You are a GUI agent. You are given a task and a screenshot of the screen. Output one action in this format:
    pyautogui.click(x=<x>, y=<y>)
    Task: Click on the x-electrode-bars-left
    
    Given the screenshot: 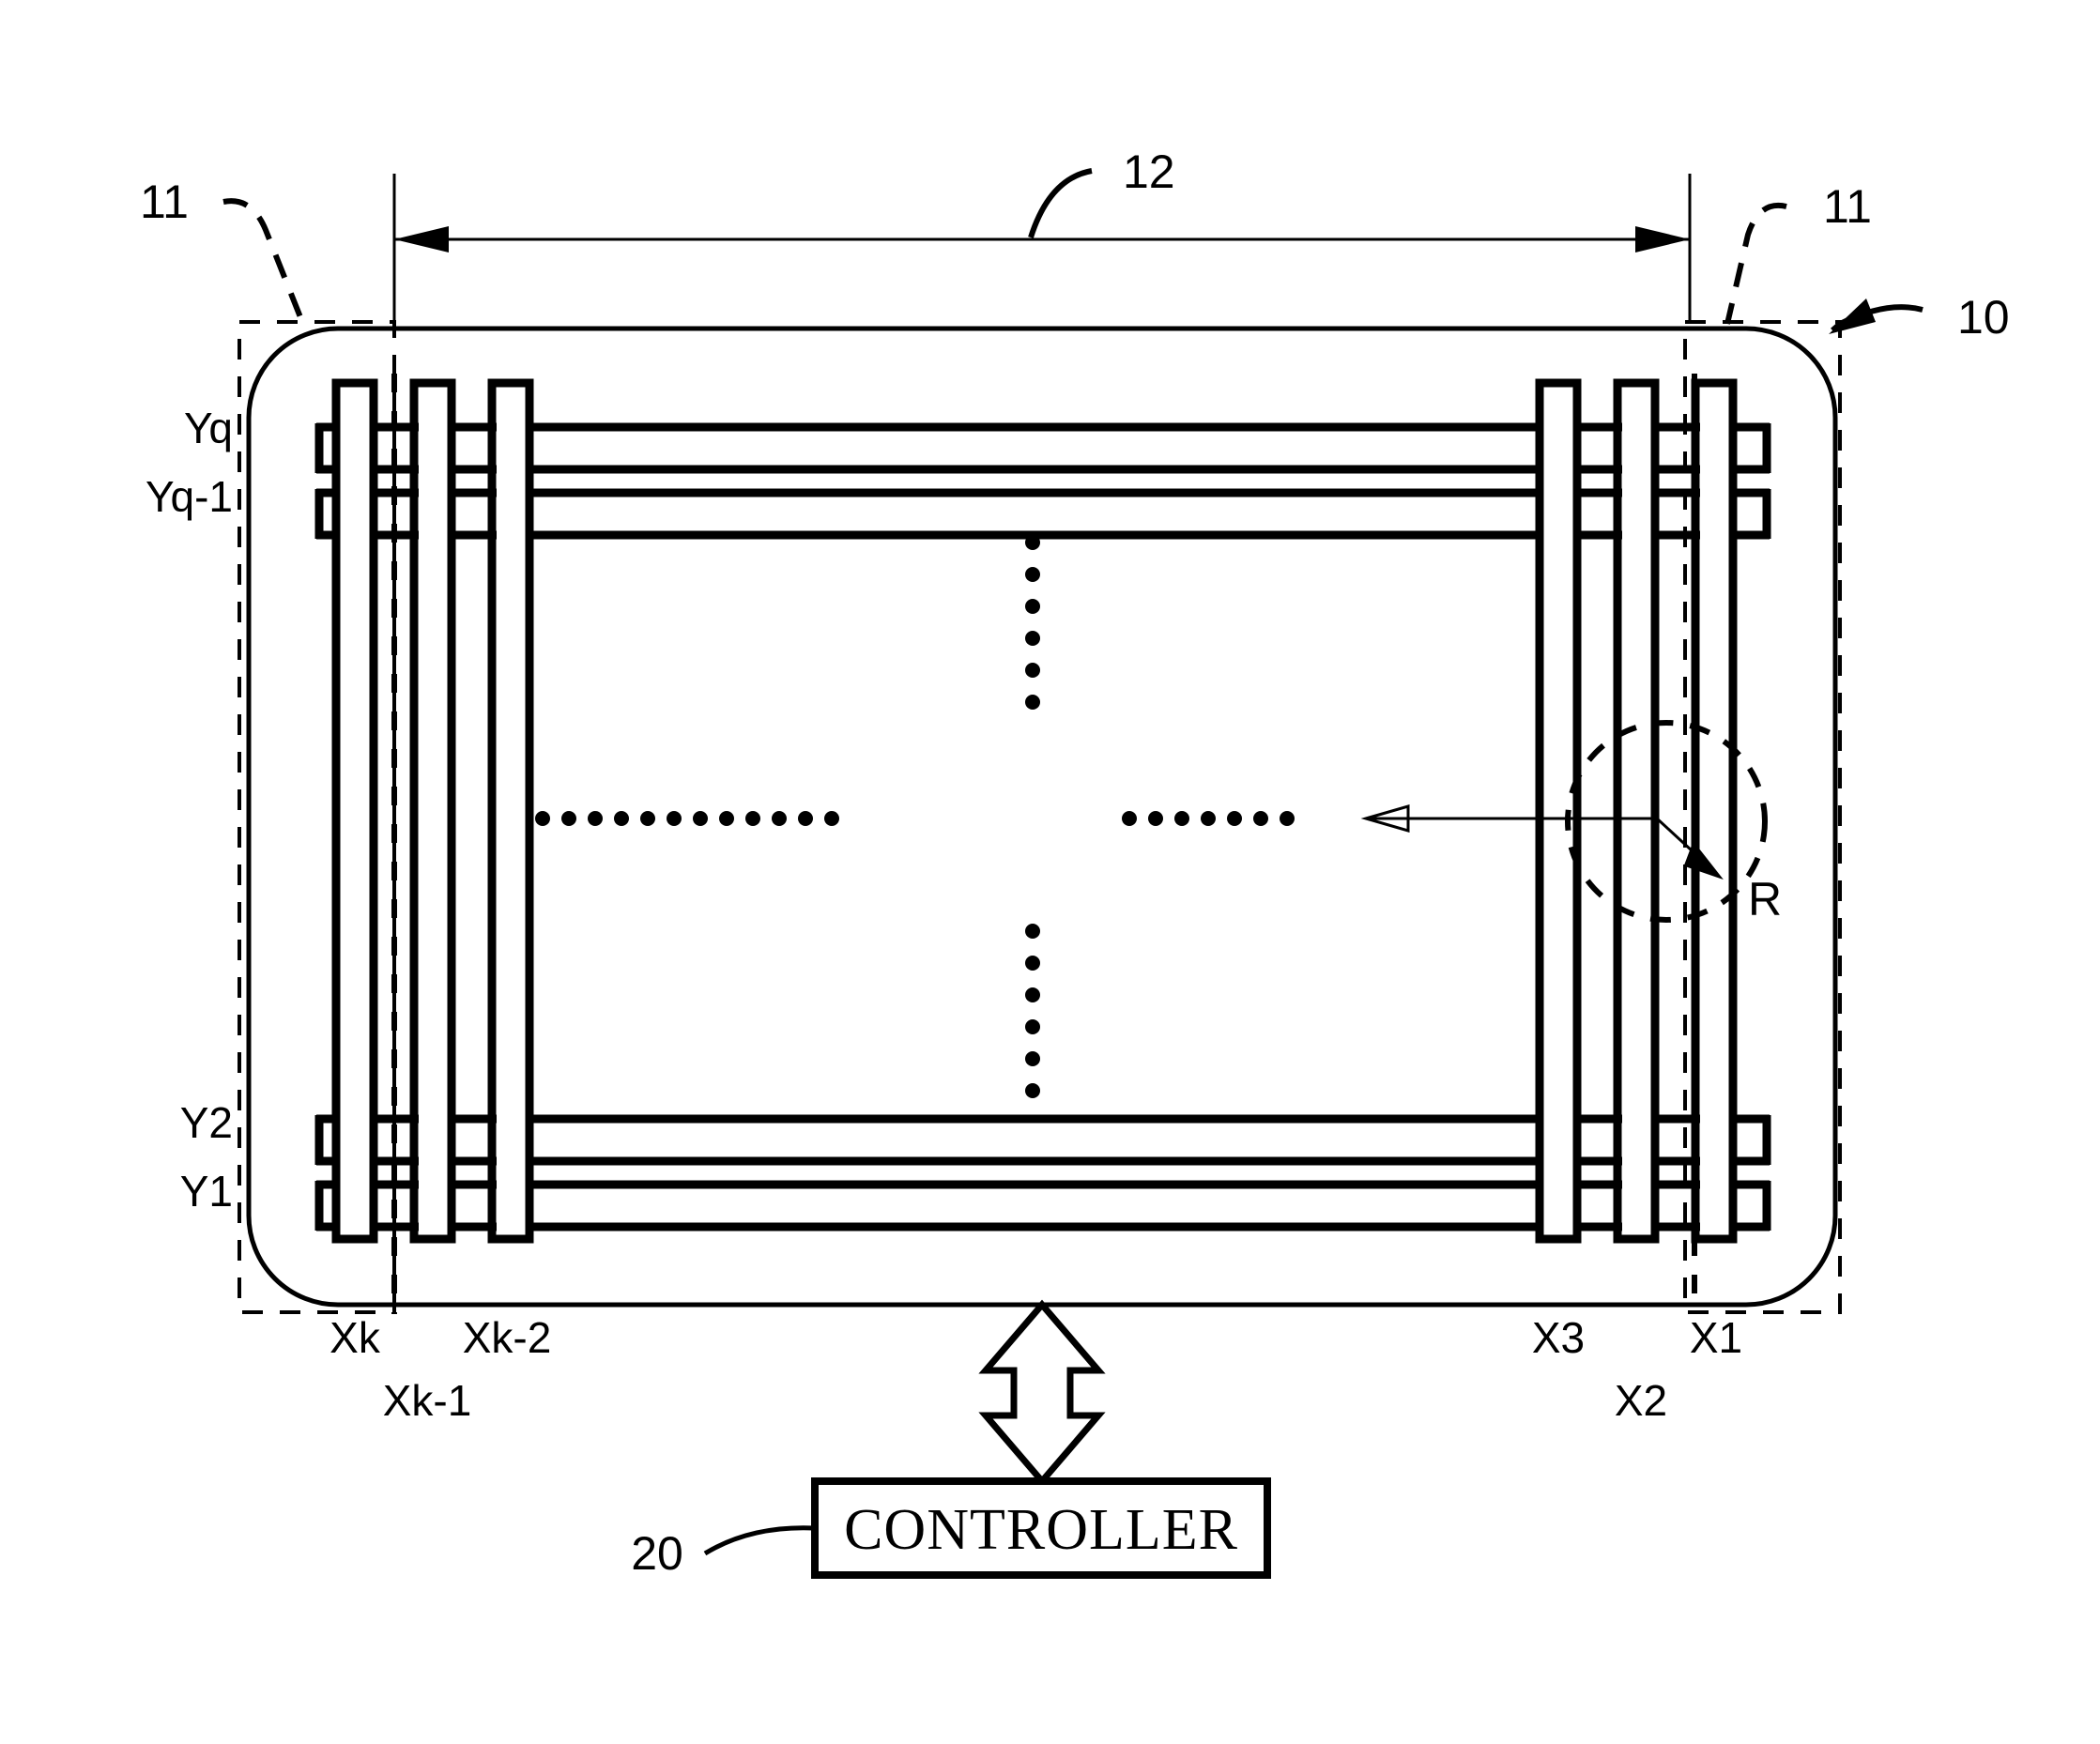 What is the action you would take?
    pyautogui.click(x=433, y=811)
    